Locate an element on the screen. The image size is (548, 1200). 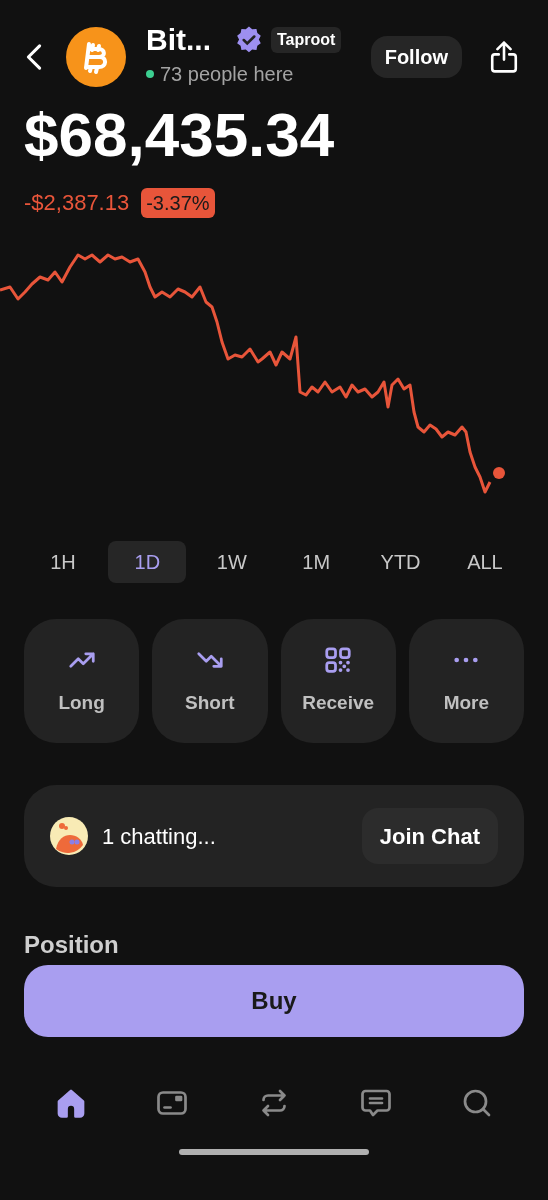
range-tab: 1W is located at coordinates (231, 562).